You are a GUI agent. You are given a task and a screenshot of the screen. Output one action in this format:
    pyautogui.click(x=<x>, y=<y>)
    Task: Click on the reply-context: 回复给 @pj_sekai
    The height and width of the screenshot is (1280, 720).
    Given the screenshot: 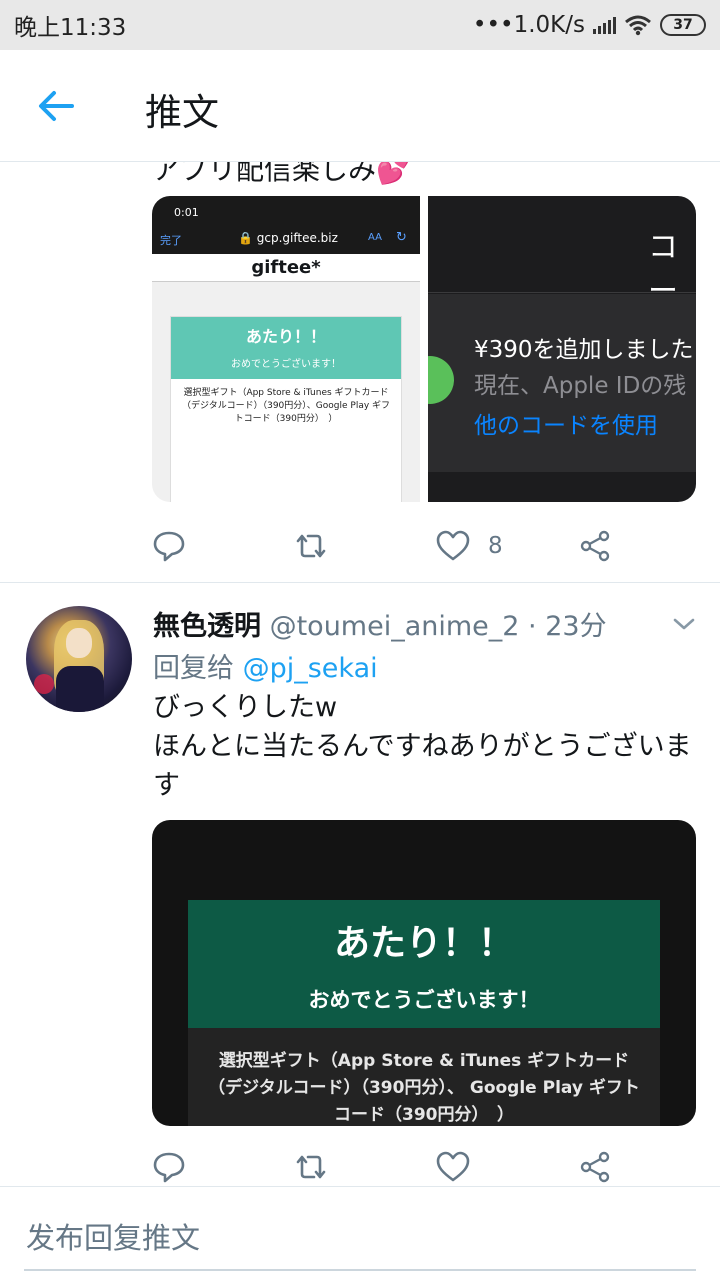 What is the action you would take?
    pyautogui.click(x=265, y=665)
    